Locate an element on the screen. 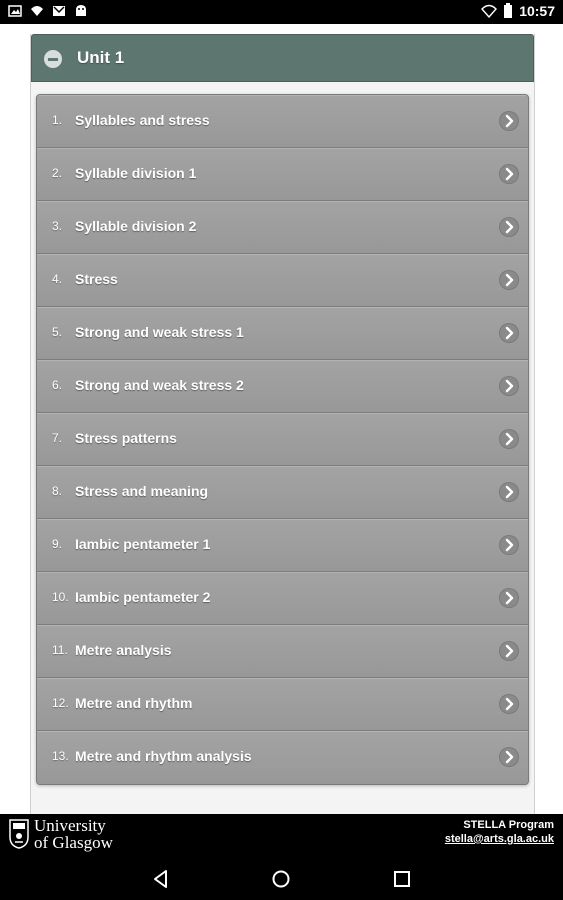 This screenshot has width=563, height=900. lesson-item: 4. Stress is located at coordinates (282, 280).